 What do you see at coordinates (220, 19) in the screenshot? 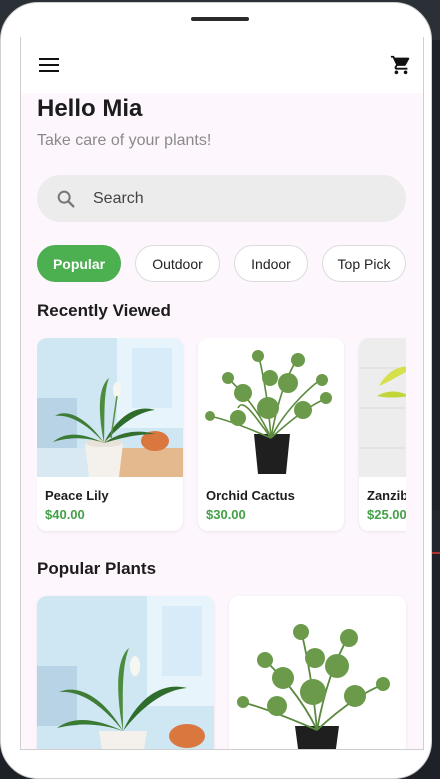
I see `phone-notch` at bounding box center [220, 19].